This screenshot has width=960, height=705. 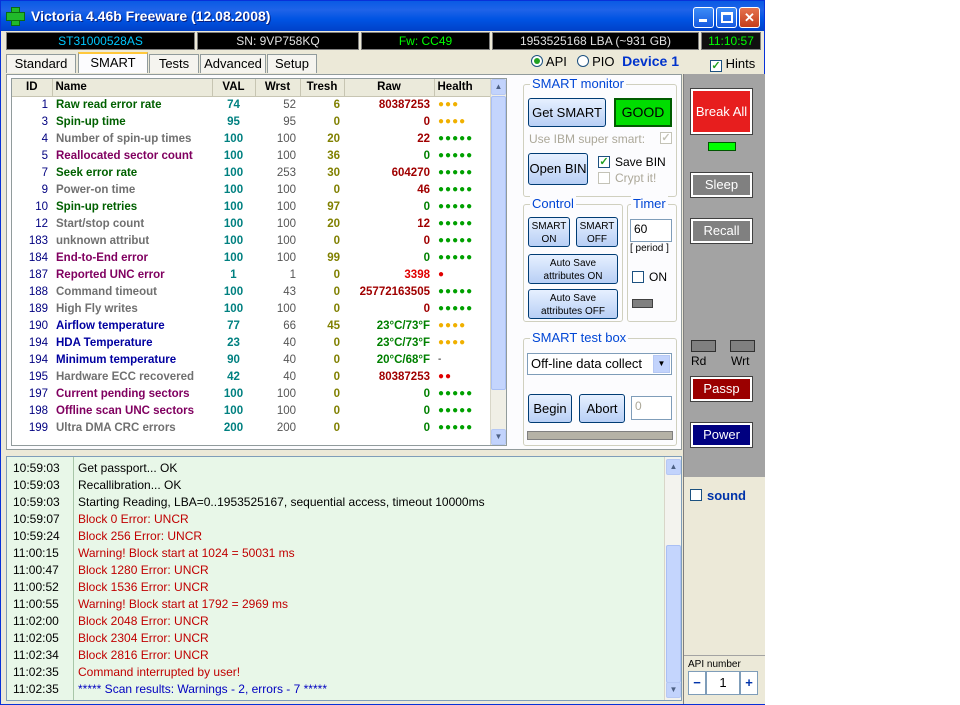 What do you see at coordinates (666, 138) in the screenshot?
I see `ibm-super-smart-checkbox: ✓` at bounding box center [666, 138].